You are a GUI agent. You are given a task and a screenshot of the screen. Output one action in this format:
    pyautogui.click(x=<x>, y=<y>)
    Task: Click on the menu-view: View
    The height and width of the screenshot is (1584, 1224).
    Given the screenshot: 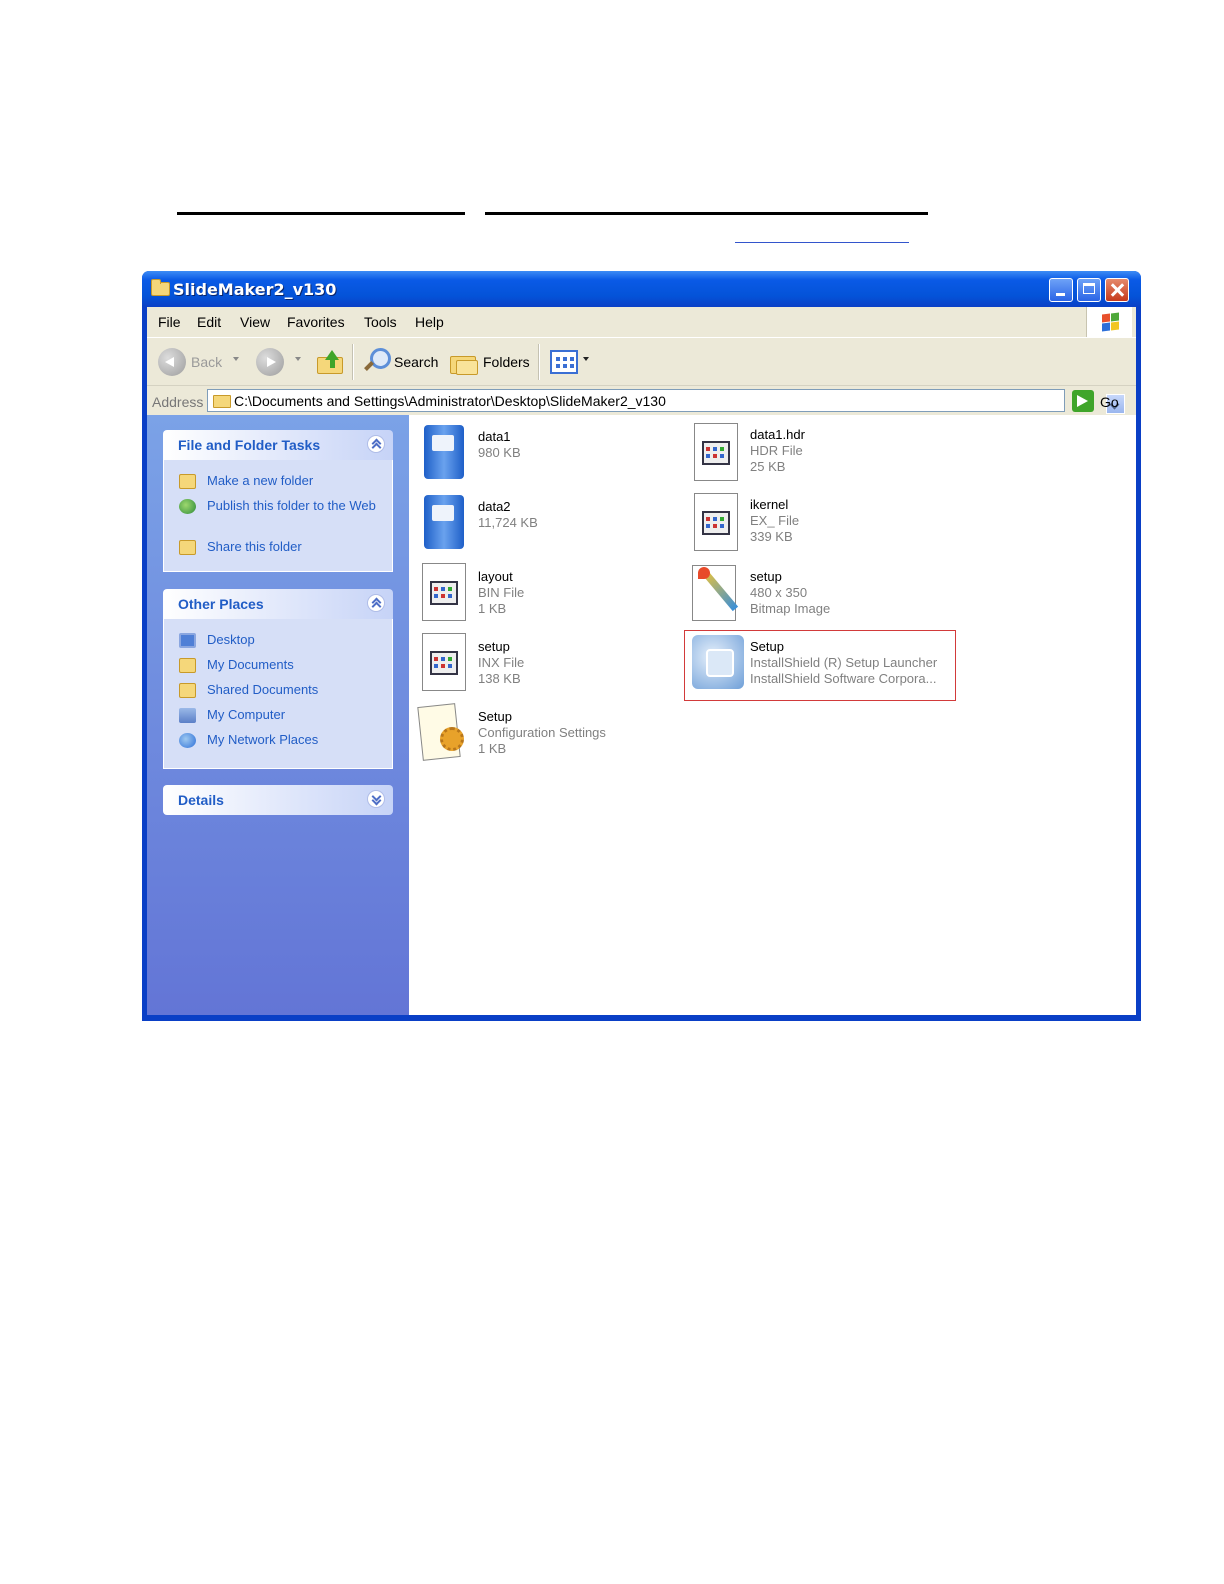 What is the action you would take?
    pyautogui.click(x=255, y=322)
    